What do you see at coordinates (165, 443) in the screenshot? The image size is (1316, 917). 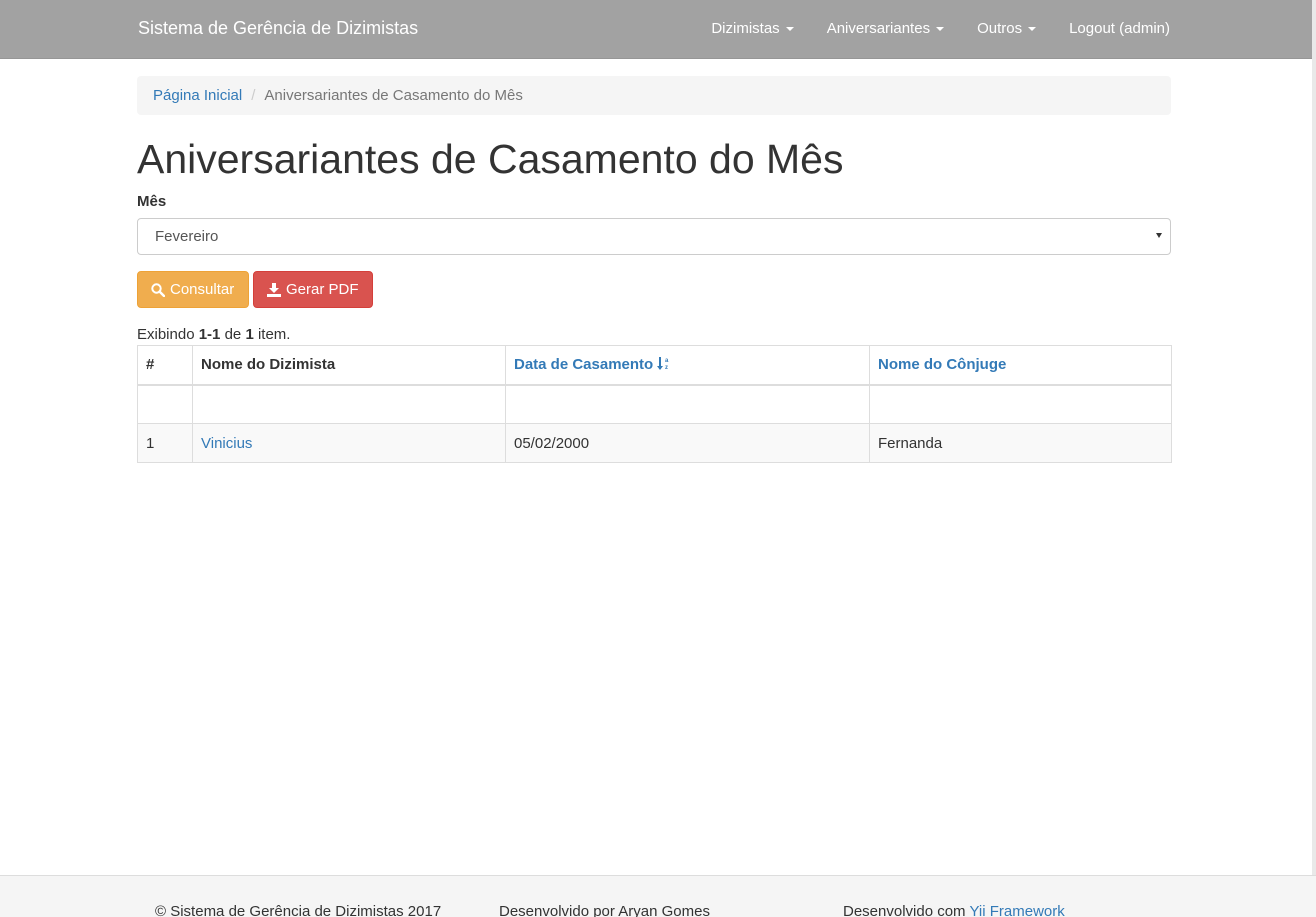 I see `row-number: 1` at bounding box center [165, 443].